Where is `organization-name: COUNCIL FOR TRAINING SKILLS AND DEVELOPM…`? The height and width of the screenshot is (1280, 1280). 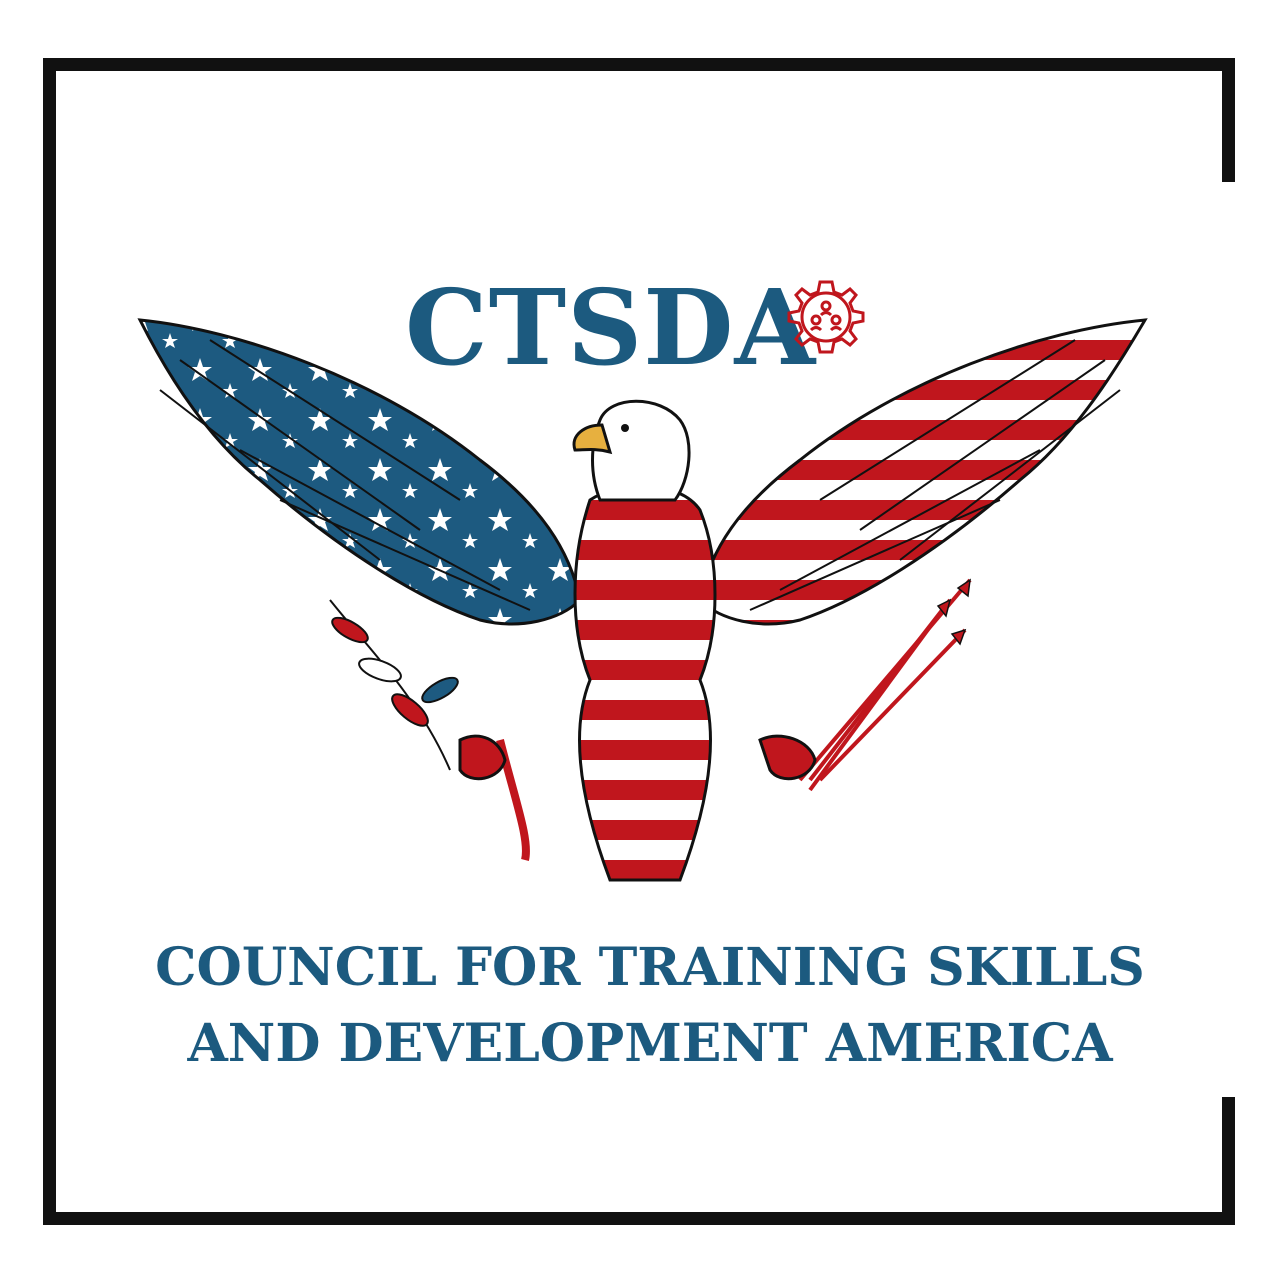
organization-name: COUNCIL FOR TRAINING SKILLS AND DEVELOPM… is located at coordinates (650, 1006).